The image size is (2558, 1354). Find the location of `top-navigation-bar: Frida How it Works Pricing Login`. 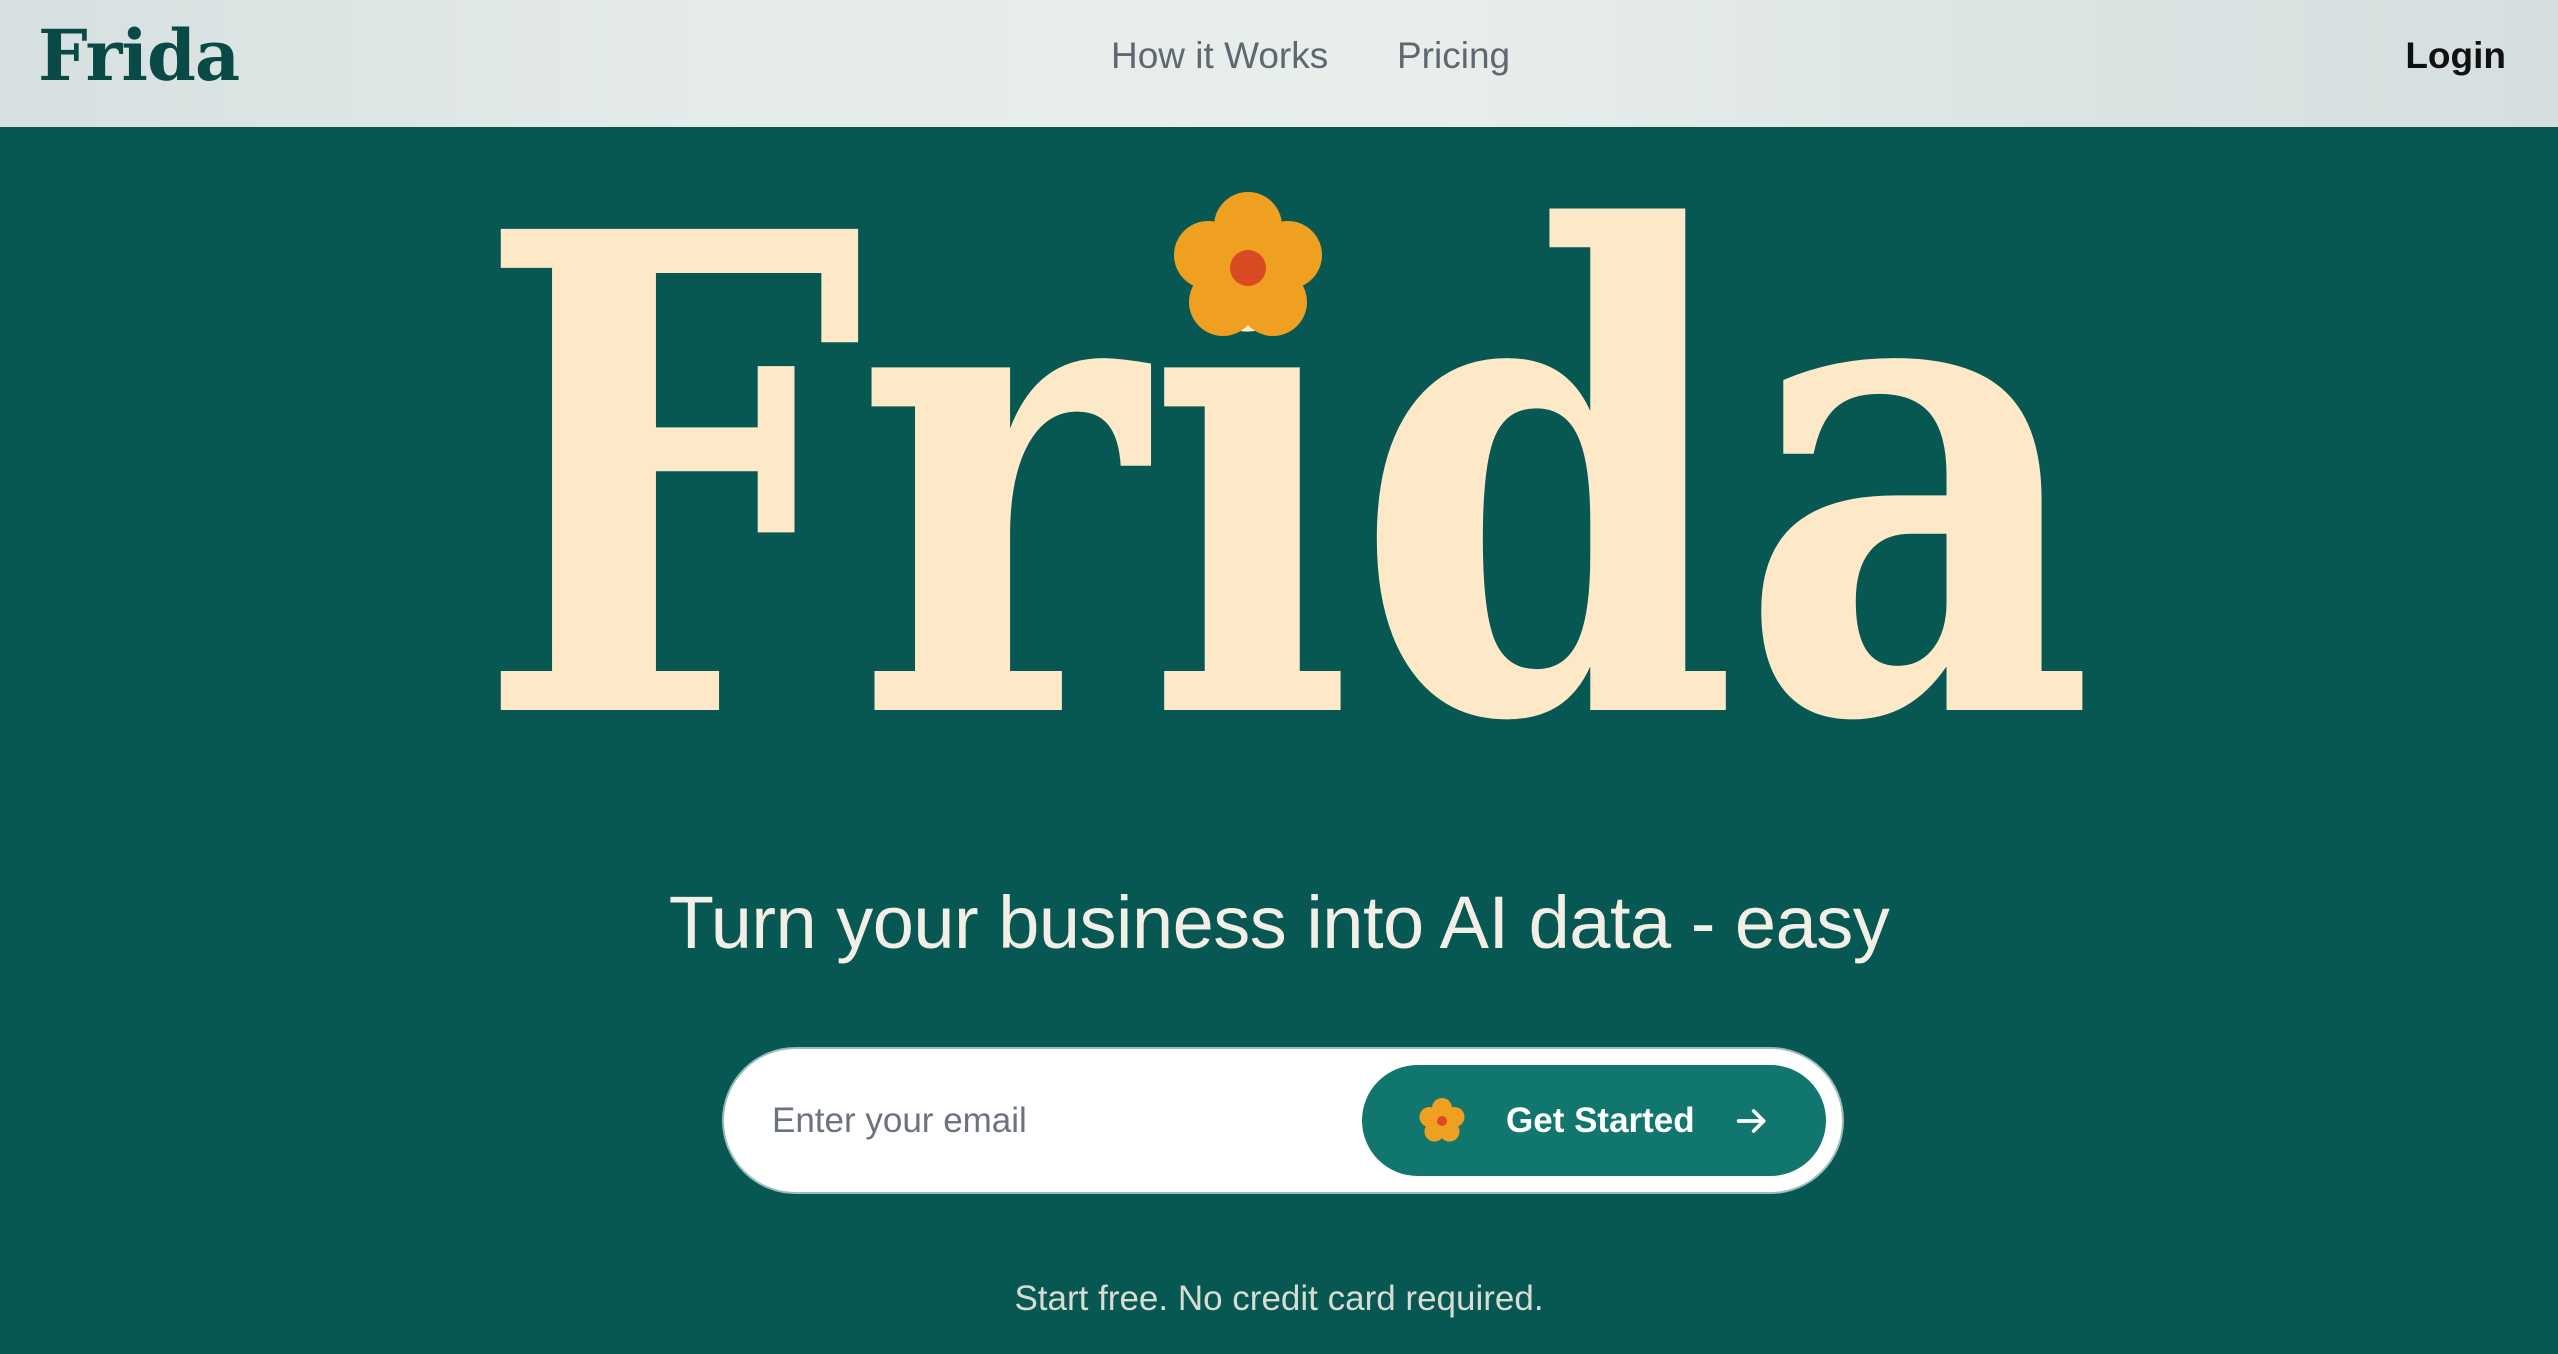

top-navigation-bar: Frida How it Works Pricing Login is located at coordinates (1279, 63).